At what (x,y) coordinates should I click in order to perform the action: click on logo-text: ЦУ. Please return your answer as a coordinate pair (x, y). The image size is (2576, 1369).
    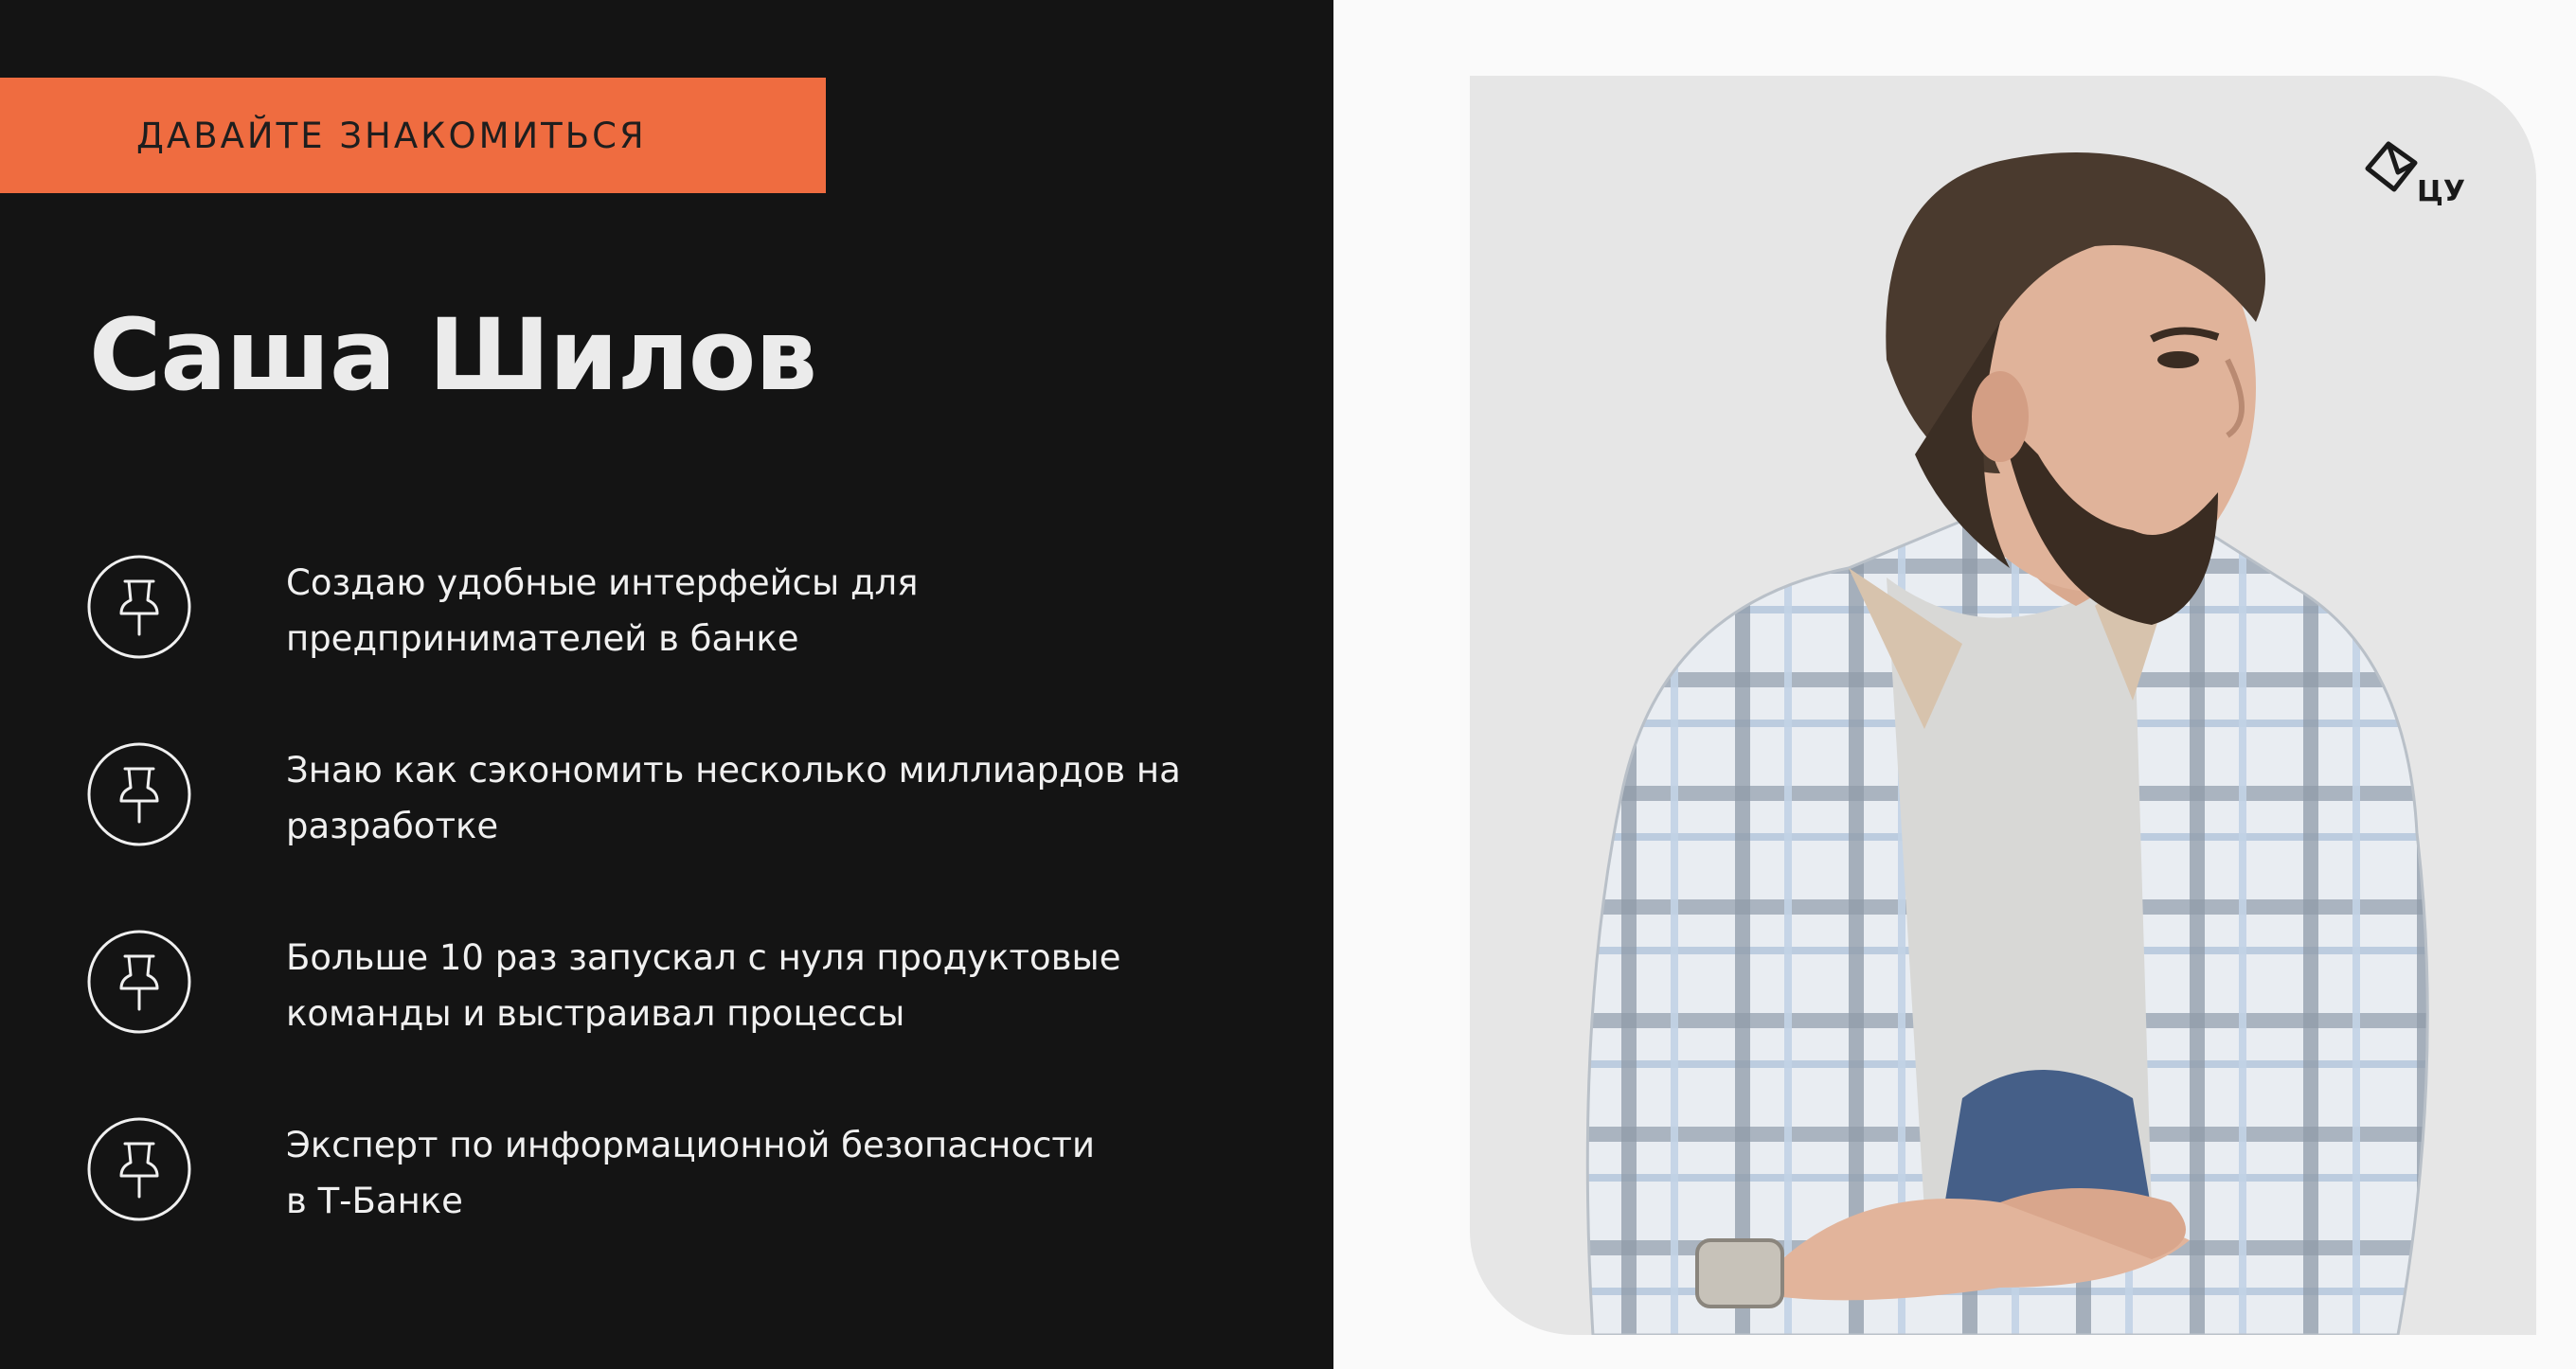
    Looking at the image, I should click on (2441, 191).